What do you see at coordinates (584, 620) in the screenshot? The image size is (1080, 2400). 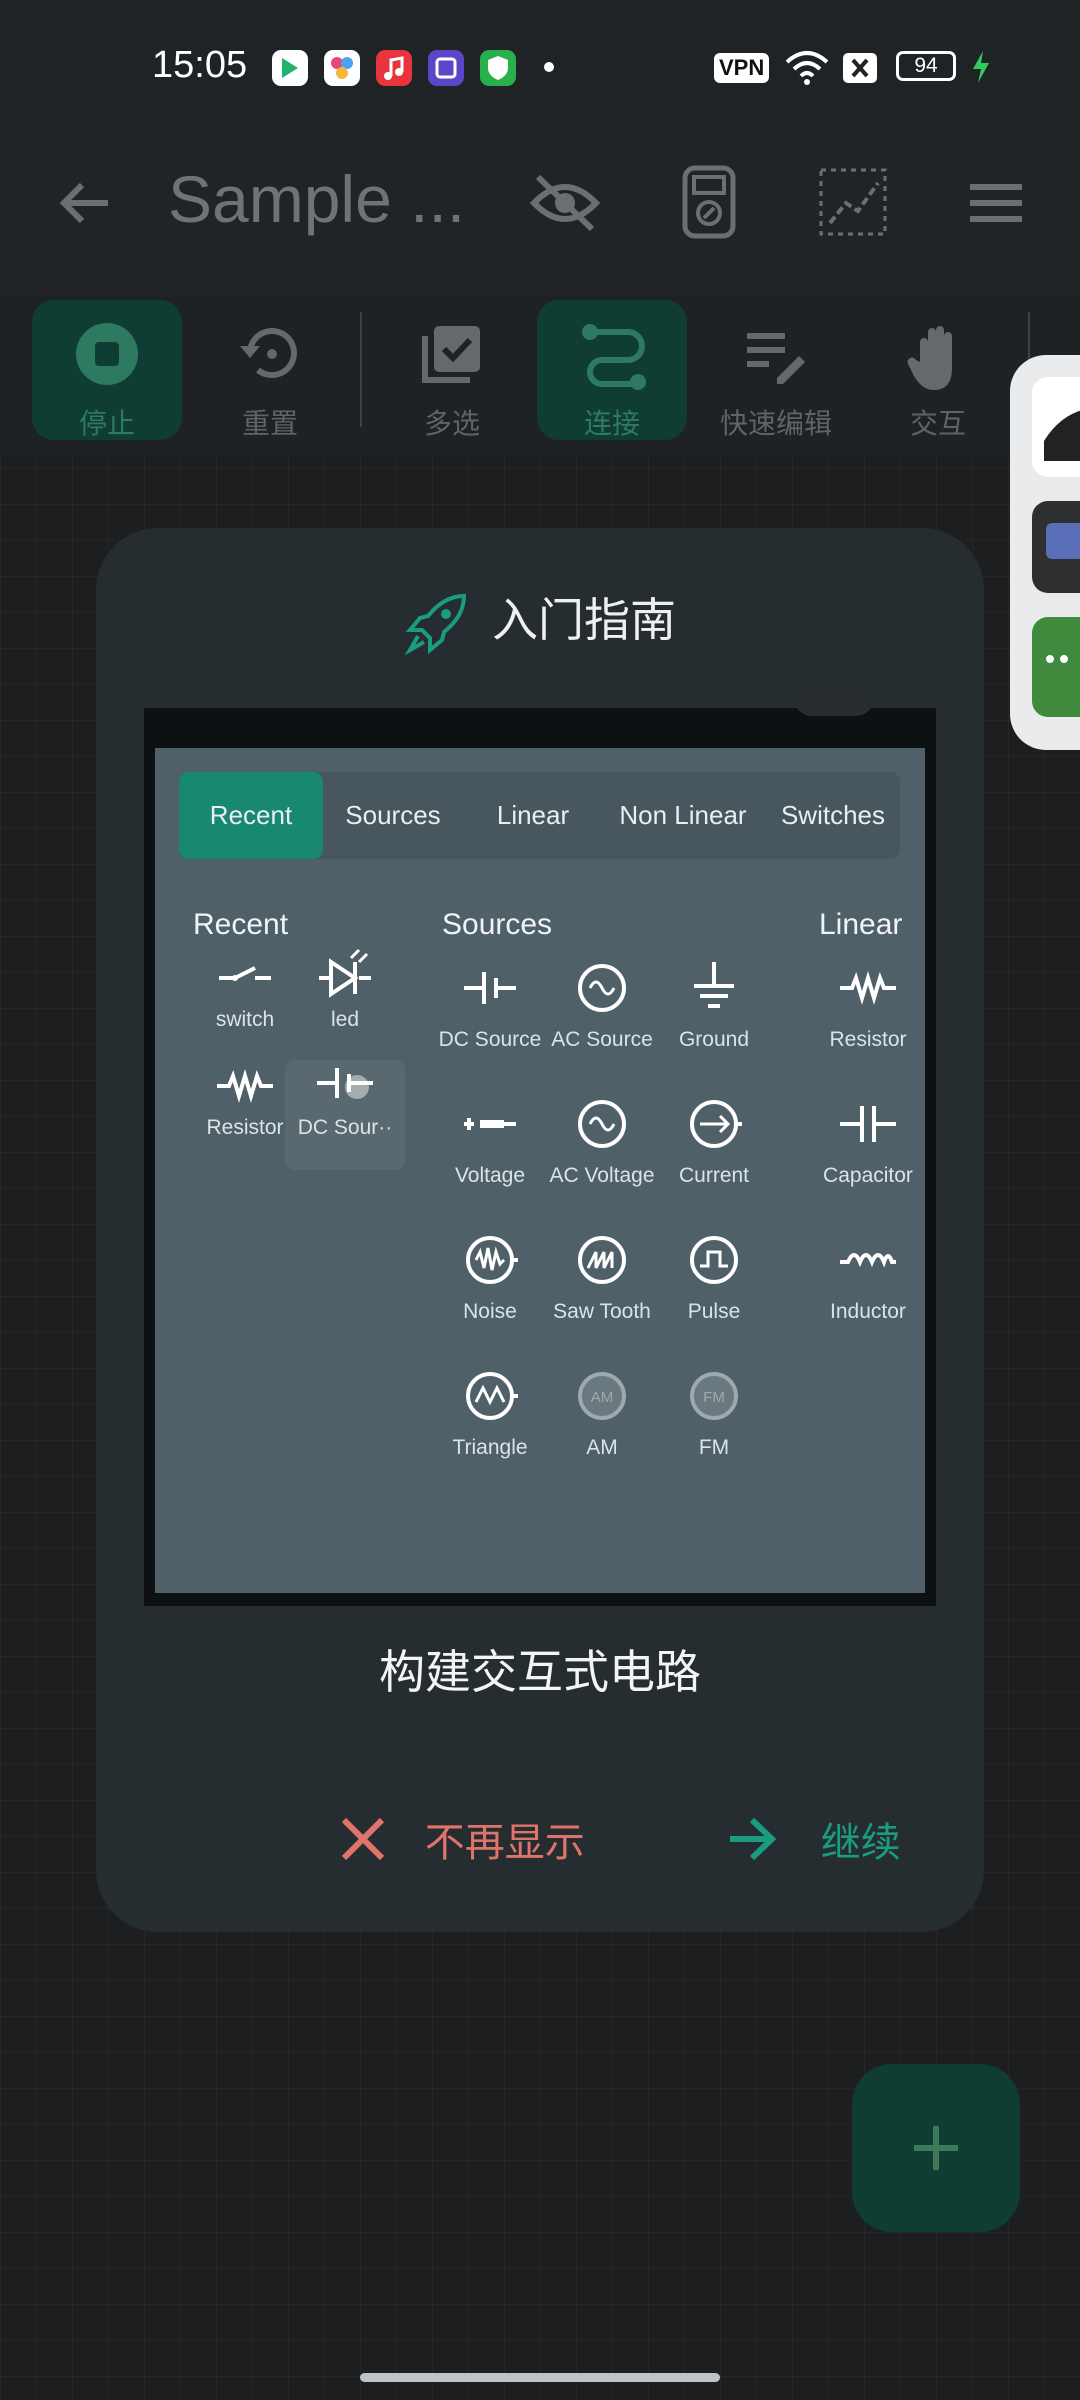 I see `dialog-title-text: 入门指南` at bounding box center [584, 620].